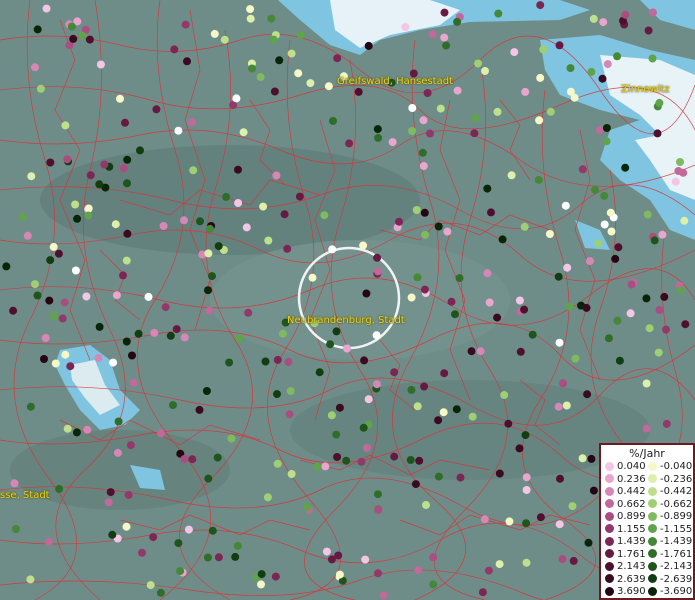 The width and height of the screenshot is (695, 600). Describe the element at coordinates (676, 579) in the screenshot. I see `legend-label: -2.639` at that location.